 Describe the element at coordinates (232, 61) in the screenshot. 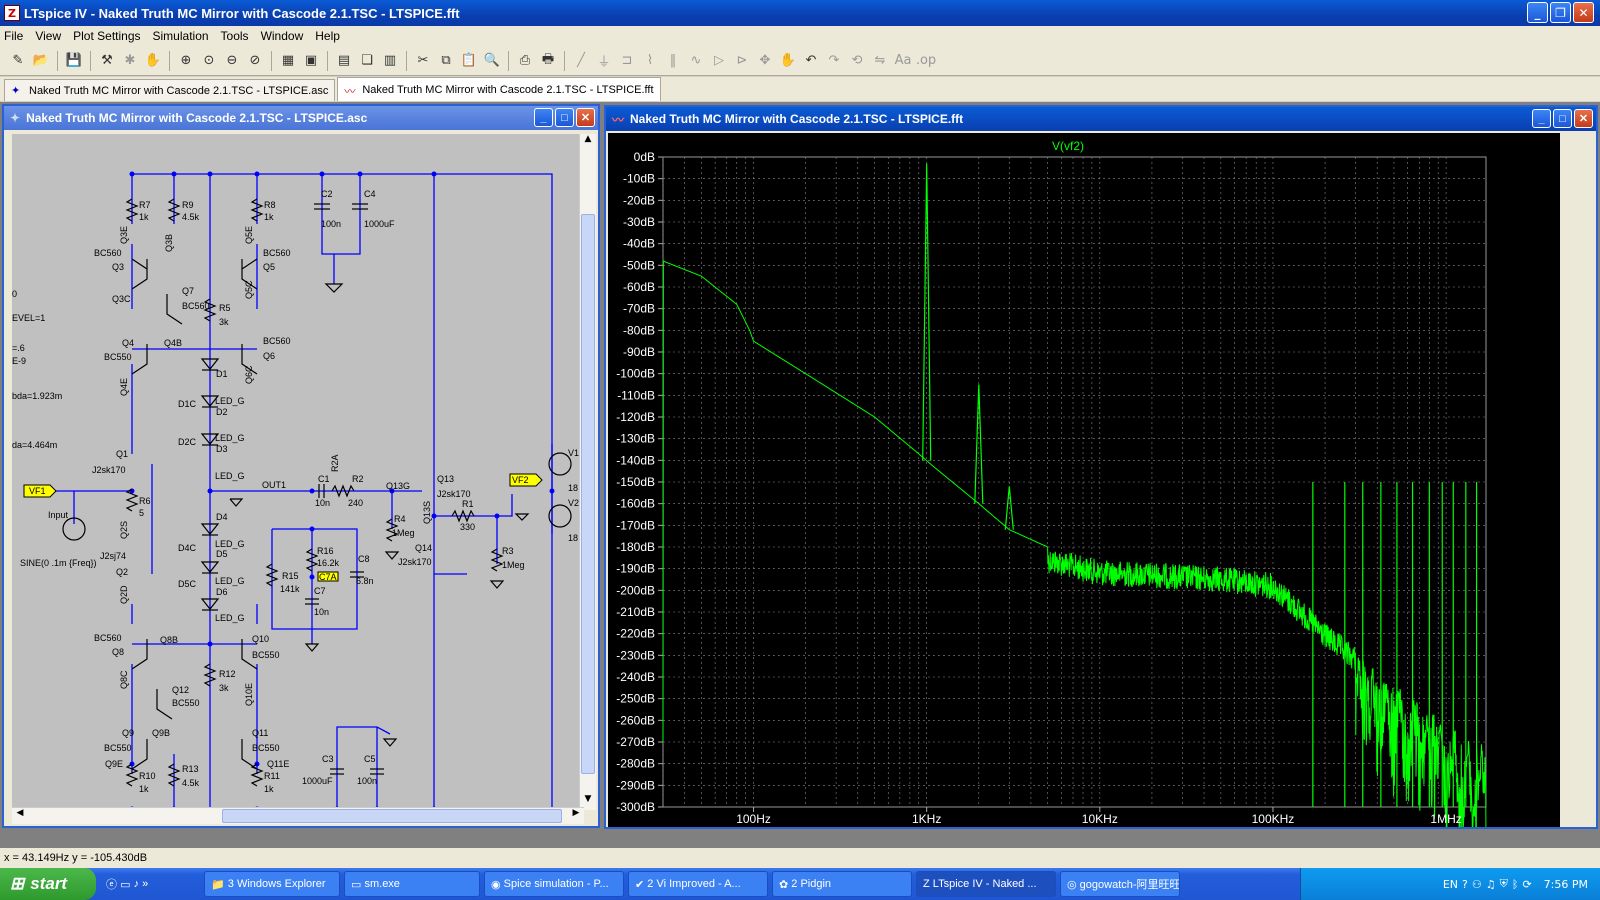

I see `zoom-out-icon: ⊖` at that location.